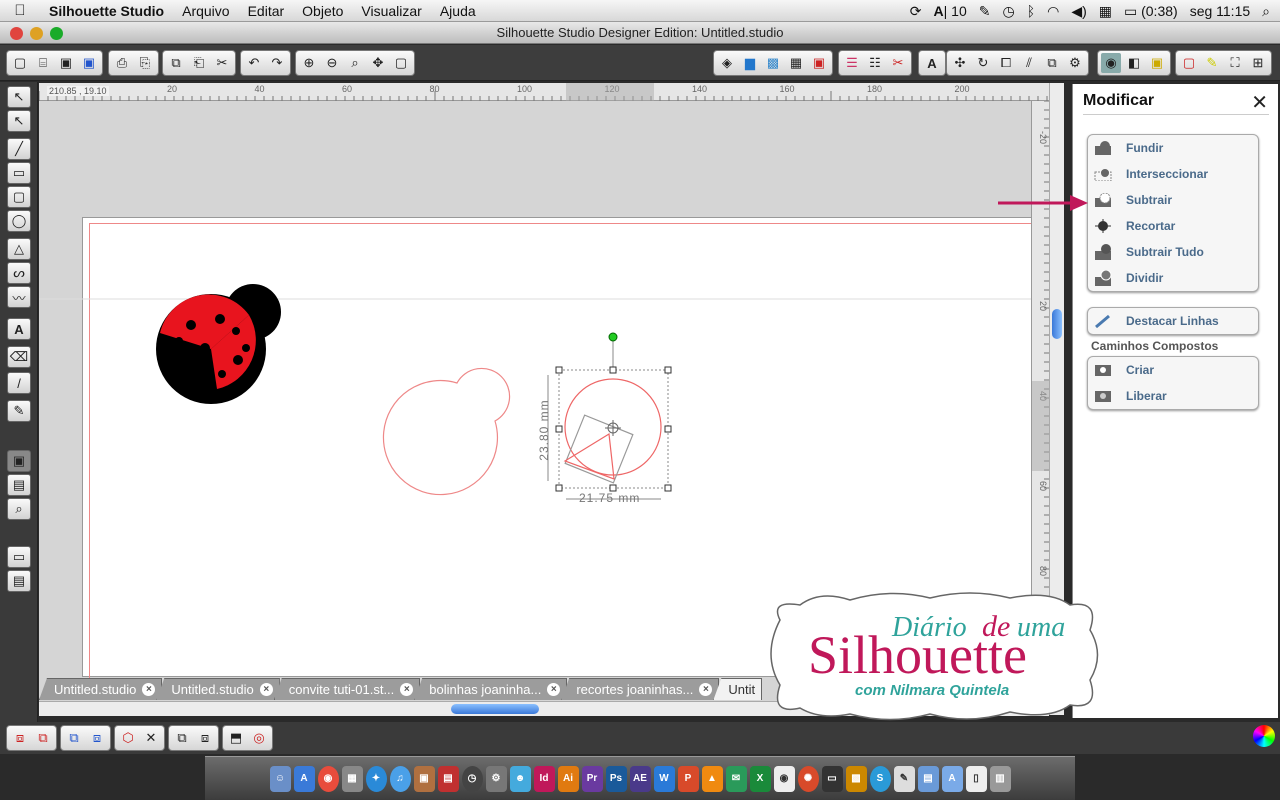  Describe the element at coordinates (880, 778) in the screenshot. I see `silhouette-app-icon: S` at that location.